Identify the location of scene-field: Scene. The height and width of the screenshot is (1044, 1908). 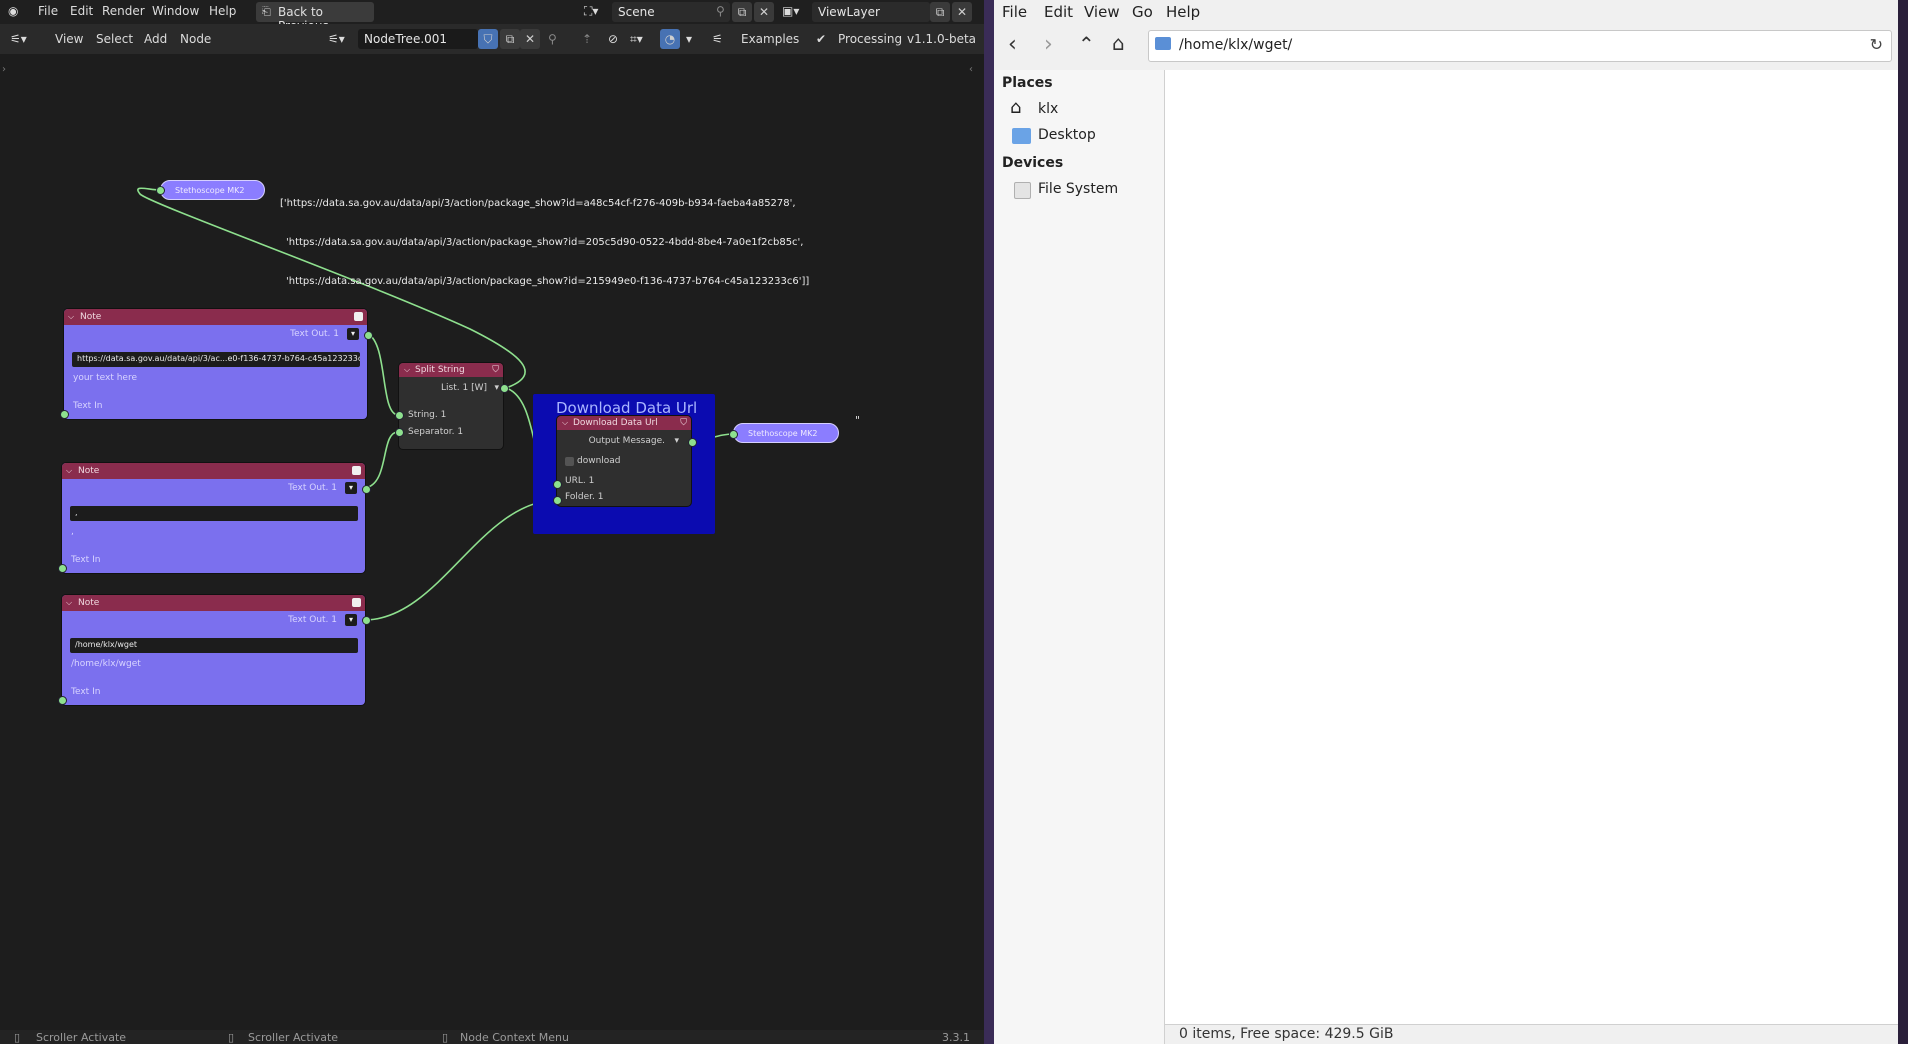
(671, 12).